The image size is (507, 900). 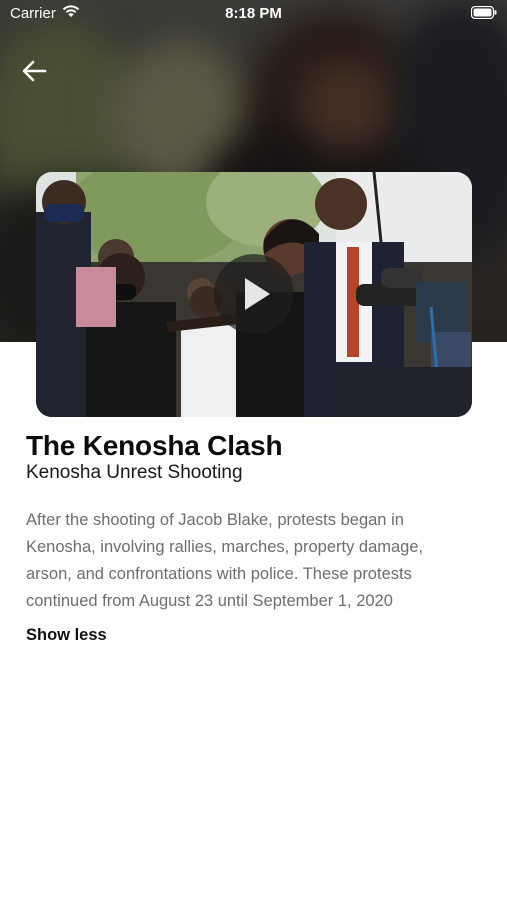 I want to click on article-subtitle: Kenosha Unrest Shooting, so click(x=134, y=472).